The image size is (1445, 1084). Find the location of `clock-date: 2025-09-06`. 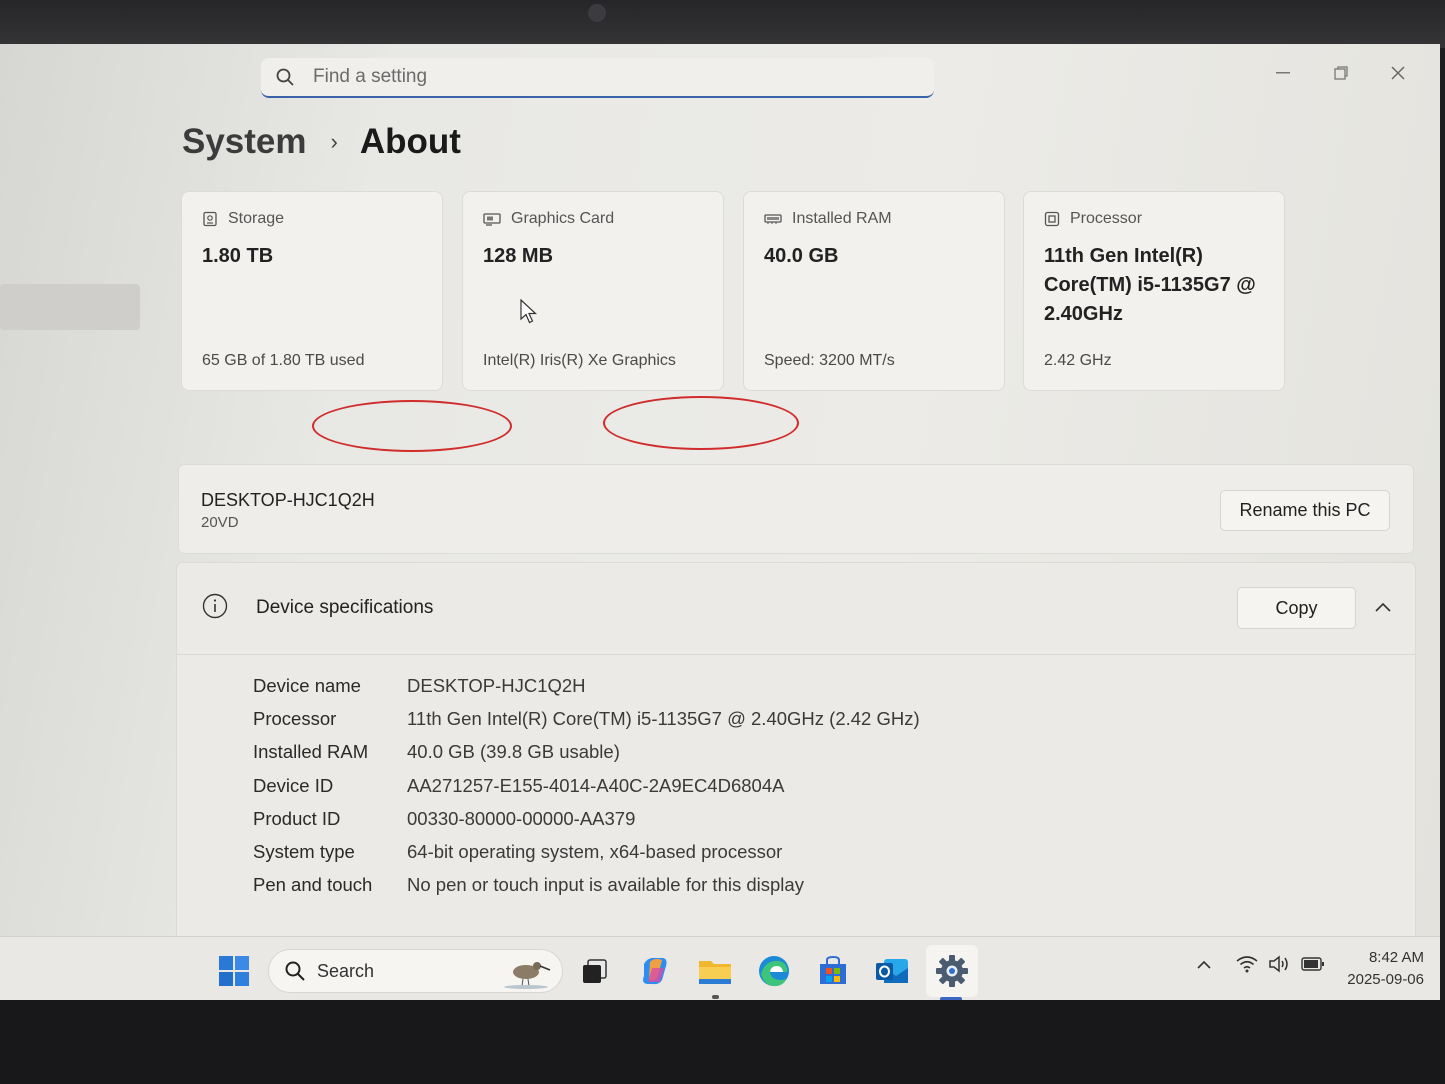

clock-date: 2025-09-06 is located at coordinates (1385, 979).